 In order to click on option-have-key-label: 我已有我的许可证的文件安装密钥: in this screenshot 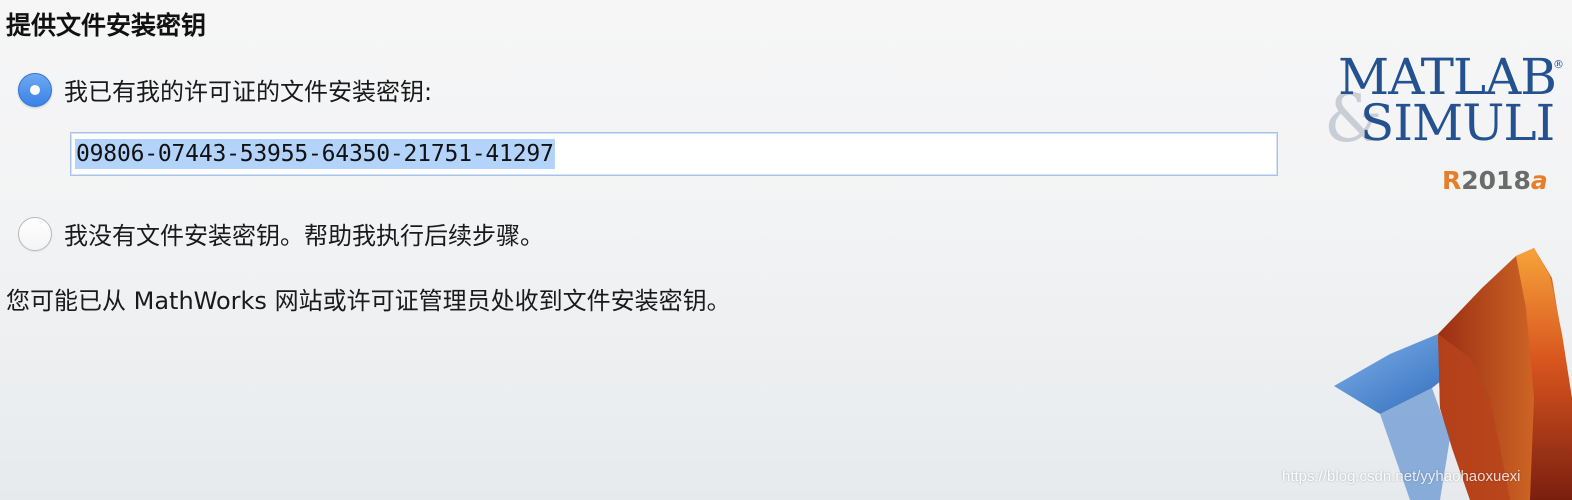, I will do `click(248, 92)`.